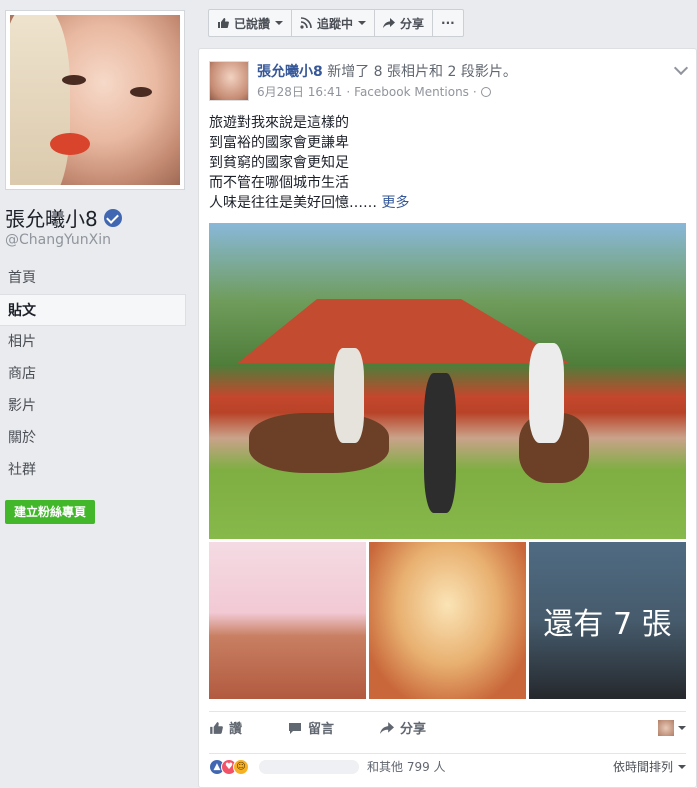 The height and width of the screenshot is (788, 697). I want to click on following-label: 追蹤中, so click(335, 23).